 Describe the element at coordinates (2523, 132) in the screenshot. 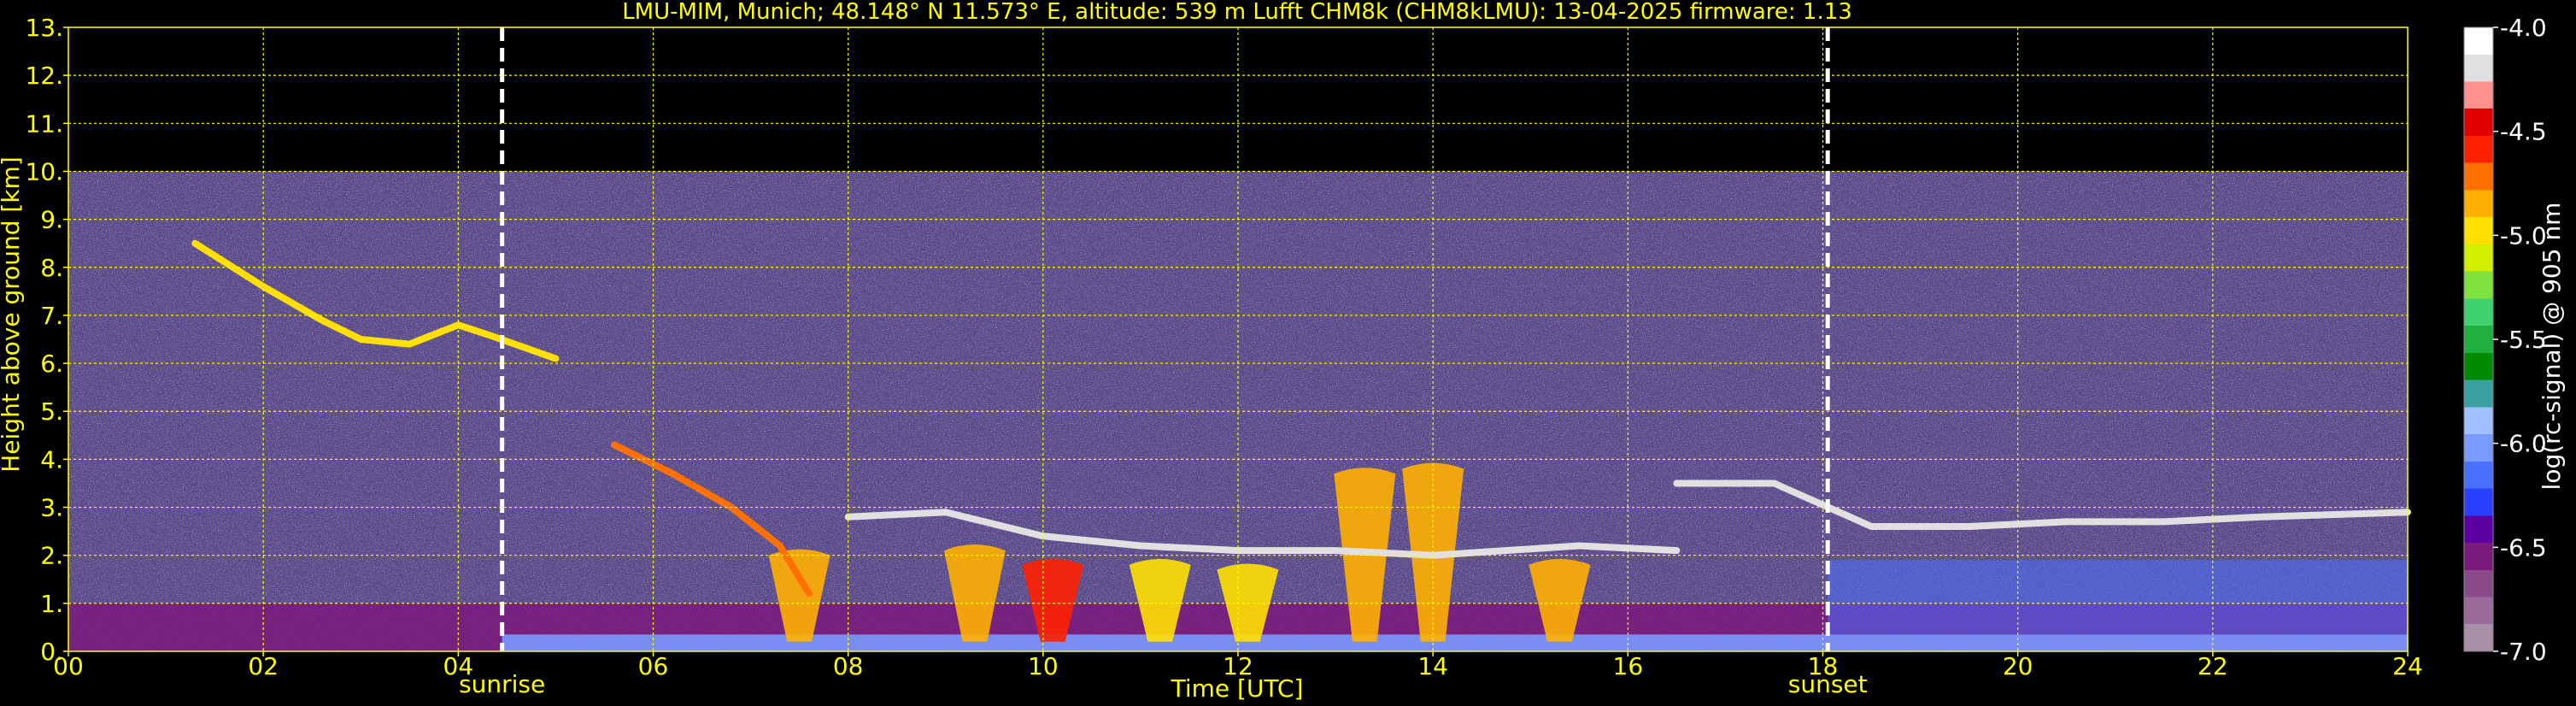

I see `colorbar-tick-label: -4.5` at that location.